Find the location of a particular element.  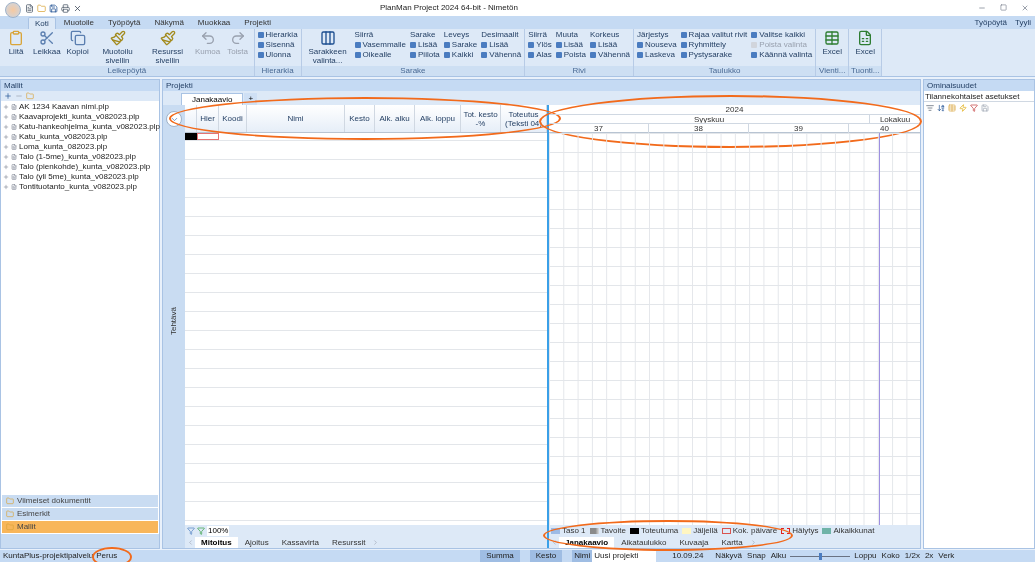

tab: Muotoile is located at coordinates (79, 23).